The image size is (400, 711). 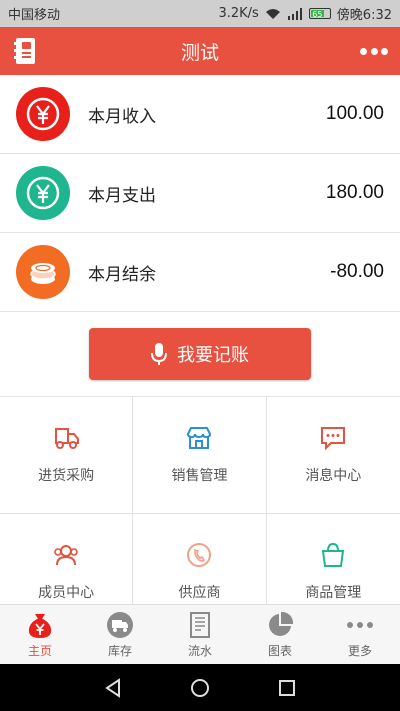 I want to click on home-moneybag-icon, so click(x=40, y=626).